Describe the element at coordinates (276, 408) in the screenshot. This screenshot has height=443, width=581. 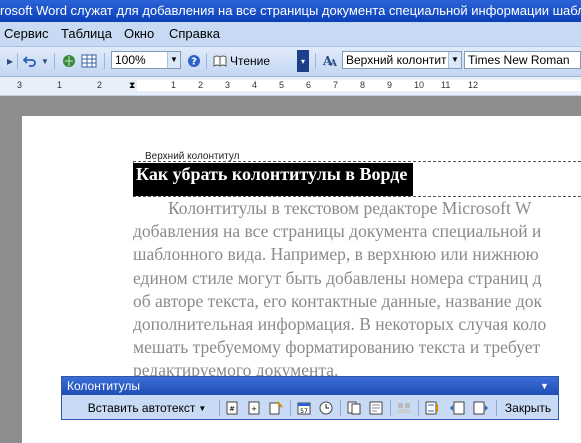
I see `format-page-number-icon` at that location.